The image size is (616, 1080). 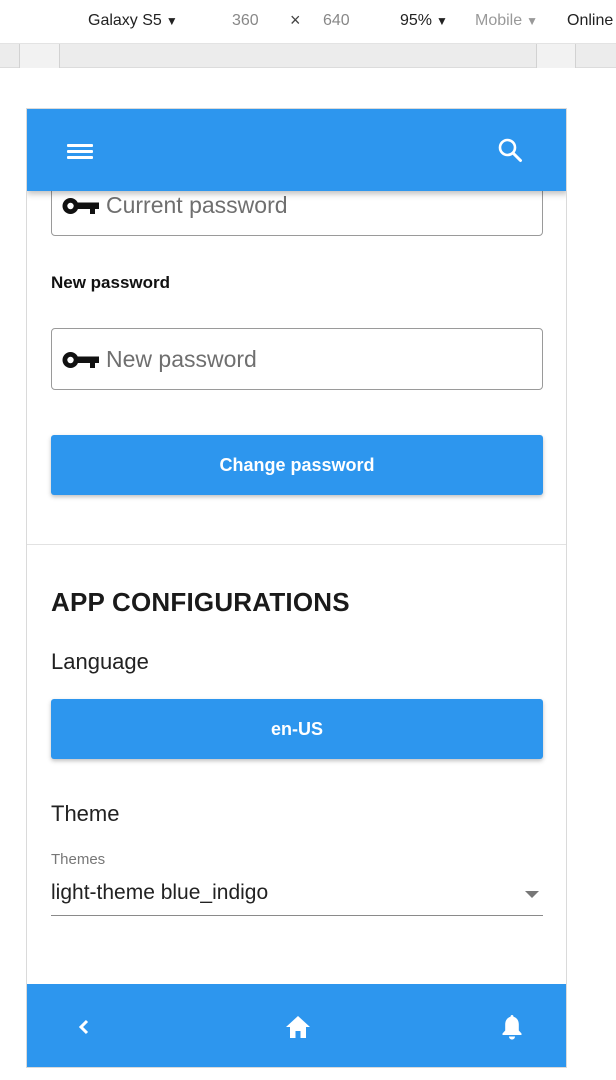 What do you see at coordinates (297, 465) in the screenshot?
I see `change-password-button: Change password` at bounding box center [297, 465].